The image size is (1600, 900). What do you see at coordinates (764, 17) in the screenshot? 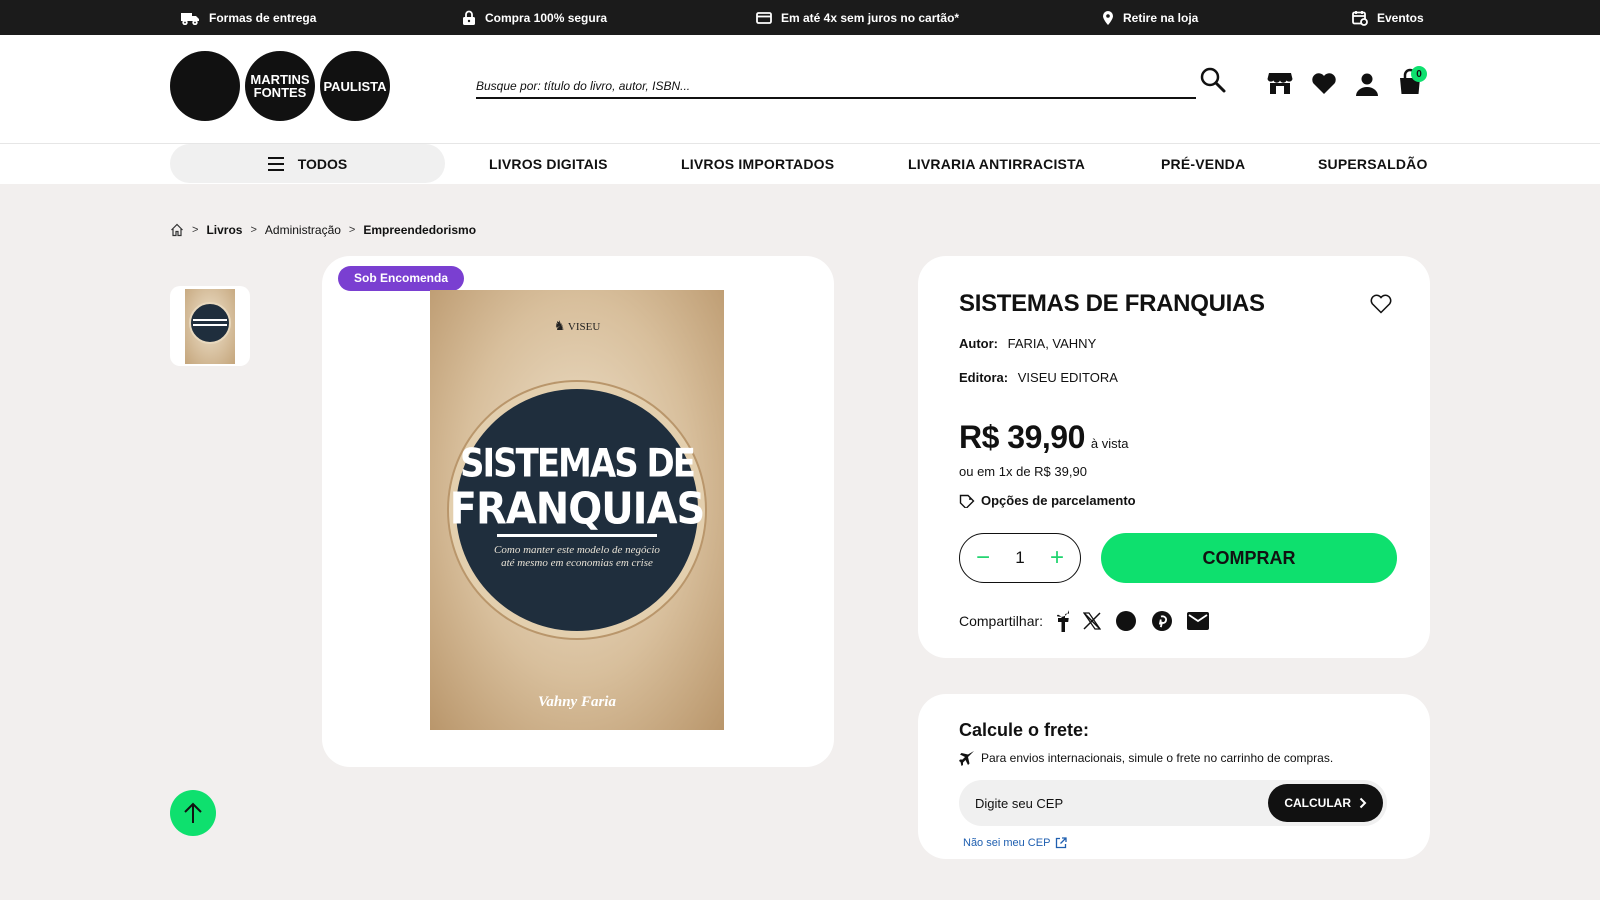
I see `credit-card-icon` at bounding box center [764, 17].